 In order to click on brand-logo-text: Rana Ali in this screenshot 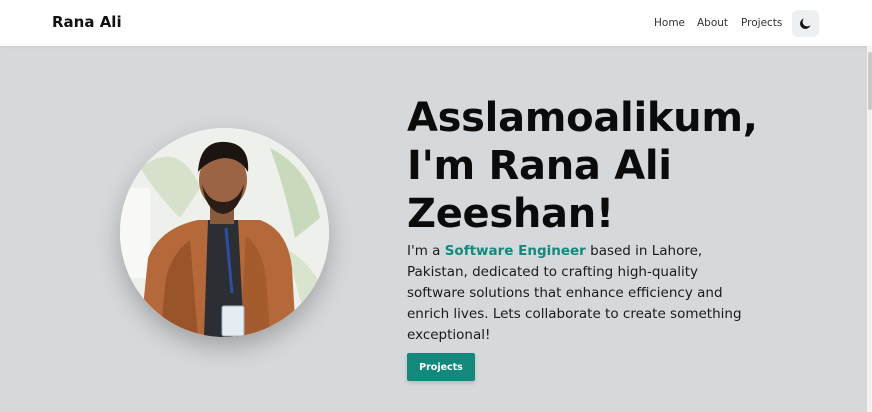, I will do `click(87, 22)`.